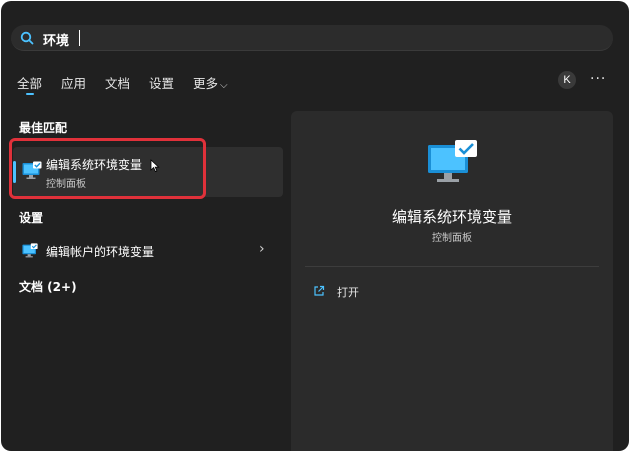 The height and width of the screenshot is (452, 630). I want to click on mouse-cursor-icon, so click(155, 166).